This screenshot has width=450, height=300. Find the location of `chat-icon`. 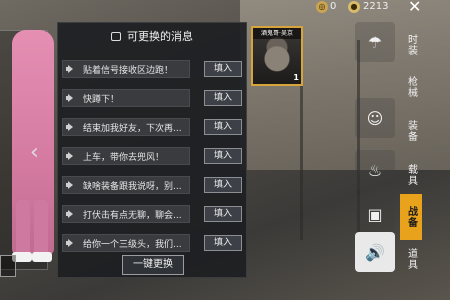

chat-icon is located at coordinates (116, 36).